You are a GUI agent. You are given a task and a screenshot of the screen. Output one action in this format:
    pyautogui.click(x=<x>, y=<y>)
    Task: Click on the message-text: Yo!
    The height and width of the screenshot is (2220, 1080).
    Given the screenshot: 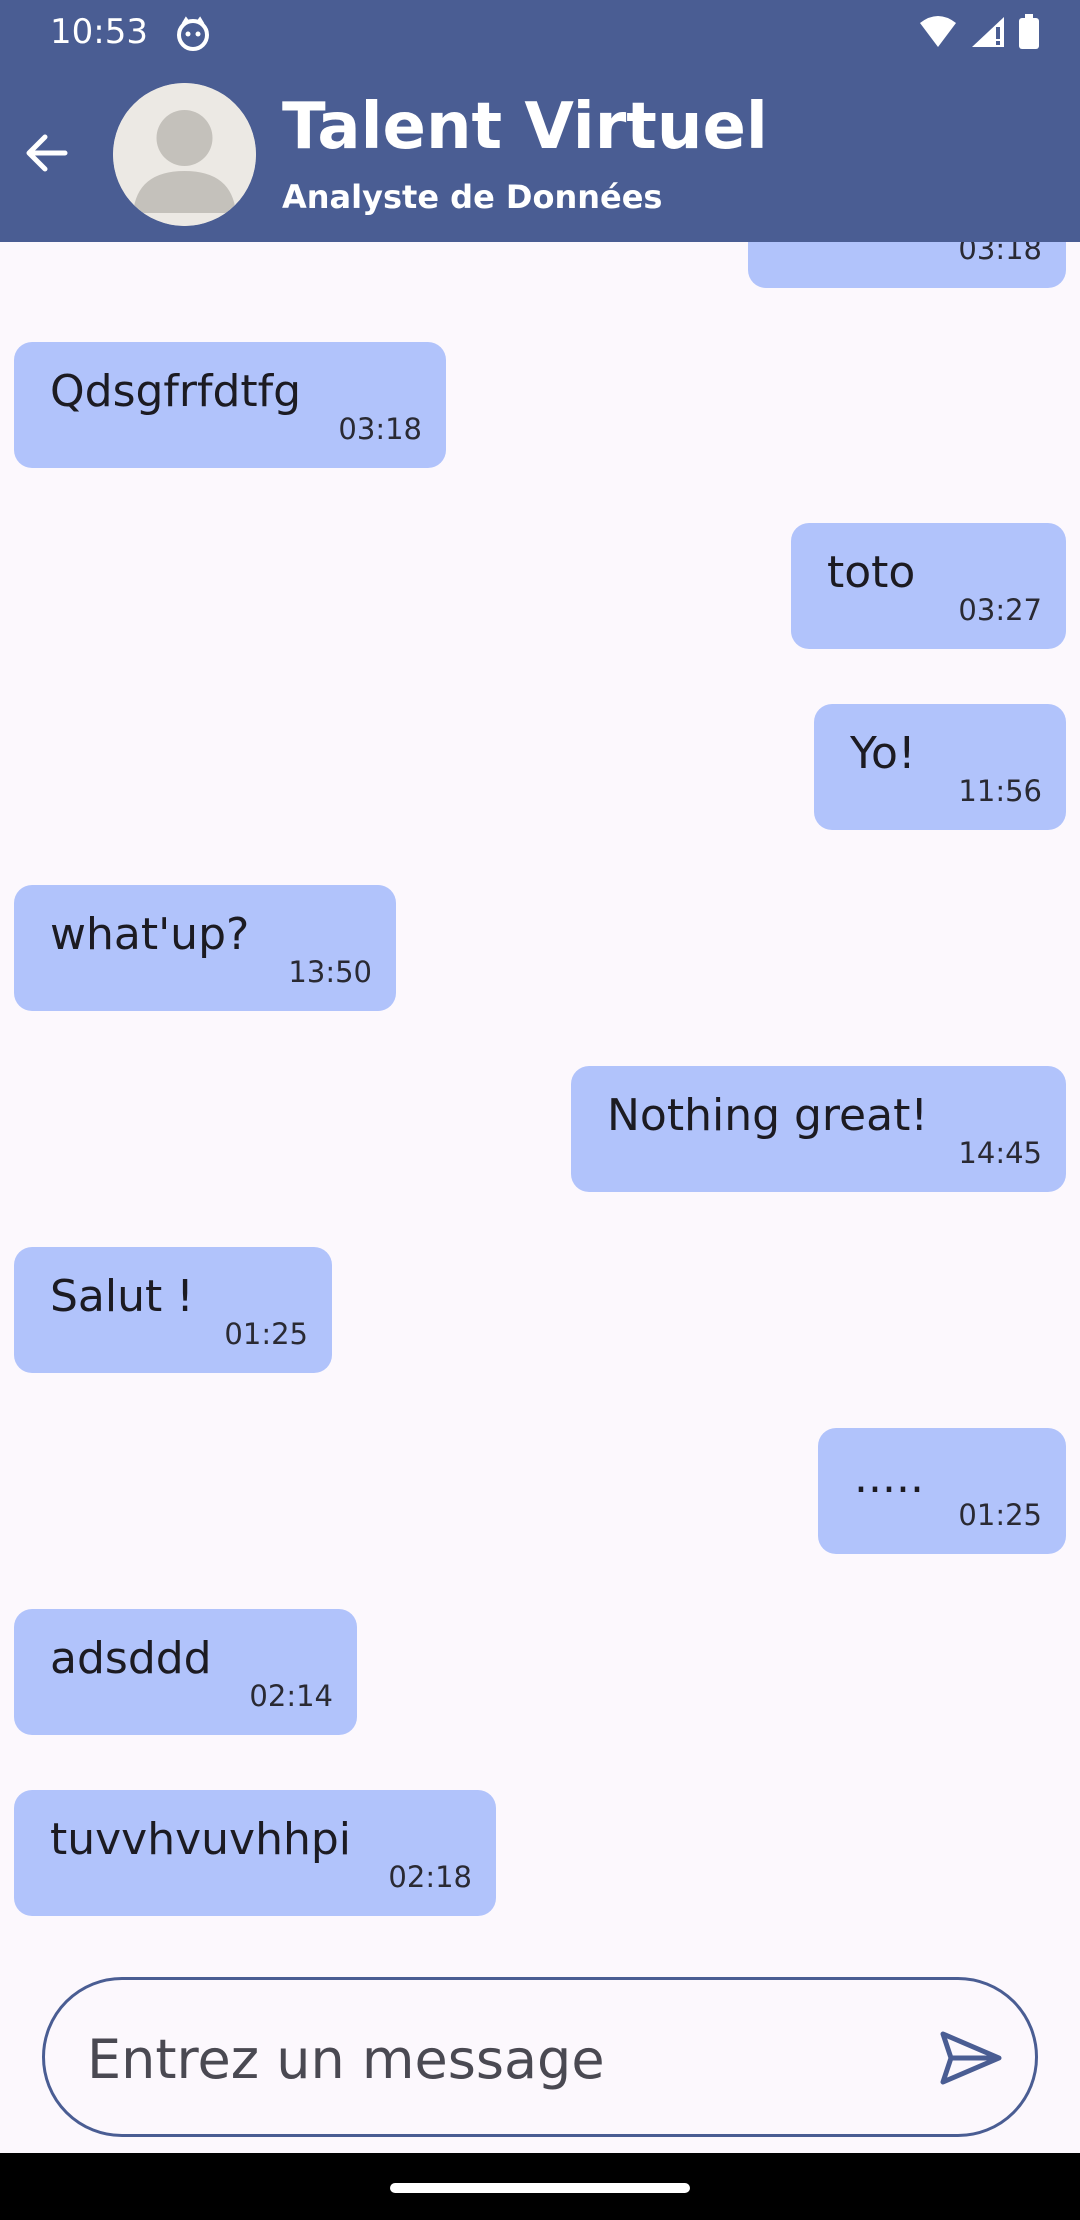 What is the action you would take?
    pyautogui.click(x=883, y=753)
    